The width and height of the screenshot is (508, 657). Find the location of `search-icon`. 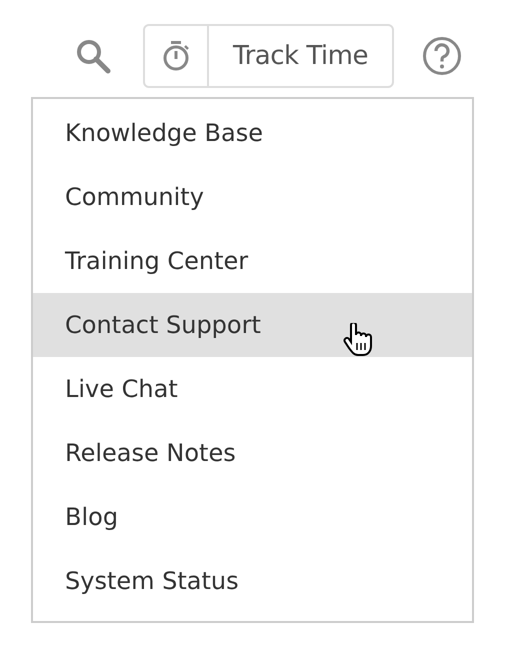

search-icon is located at coordinates (93, 56).